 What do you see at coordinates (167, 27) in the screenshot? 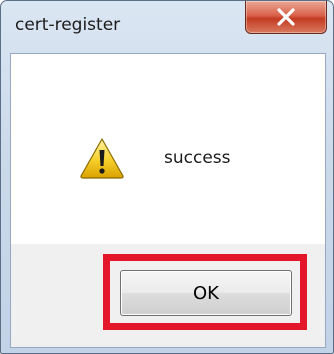
I see `title-bar: cert-register` at bounding box center [167, 27].